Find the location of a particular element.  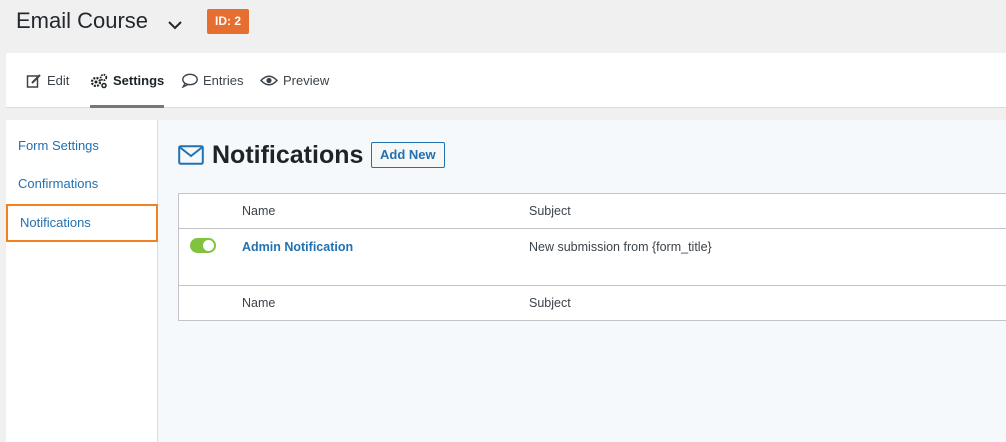

column-header-name: Name is located at coordinates (258, 211).